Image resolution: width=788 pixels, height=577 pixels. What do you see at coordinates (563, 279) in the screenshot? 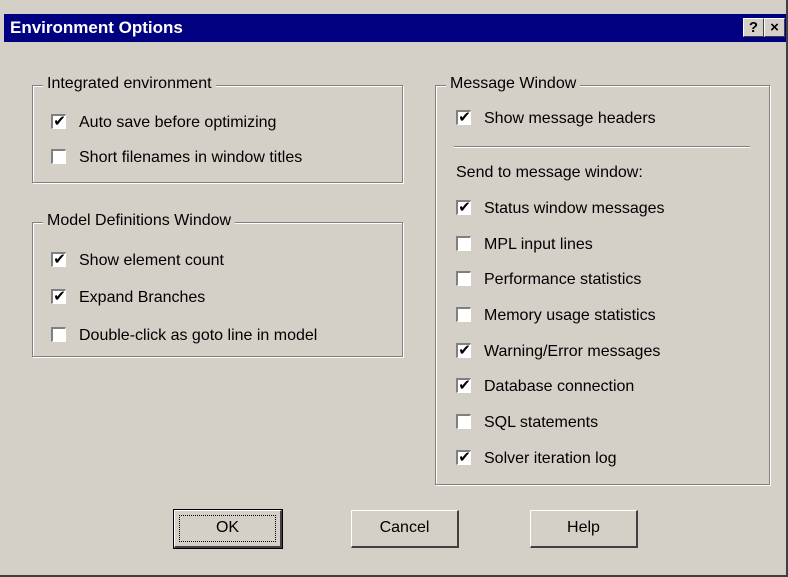
I see `checkbox-label: Performance statistics` at bounding box center [563, 279].